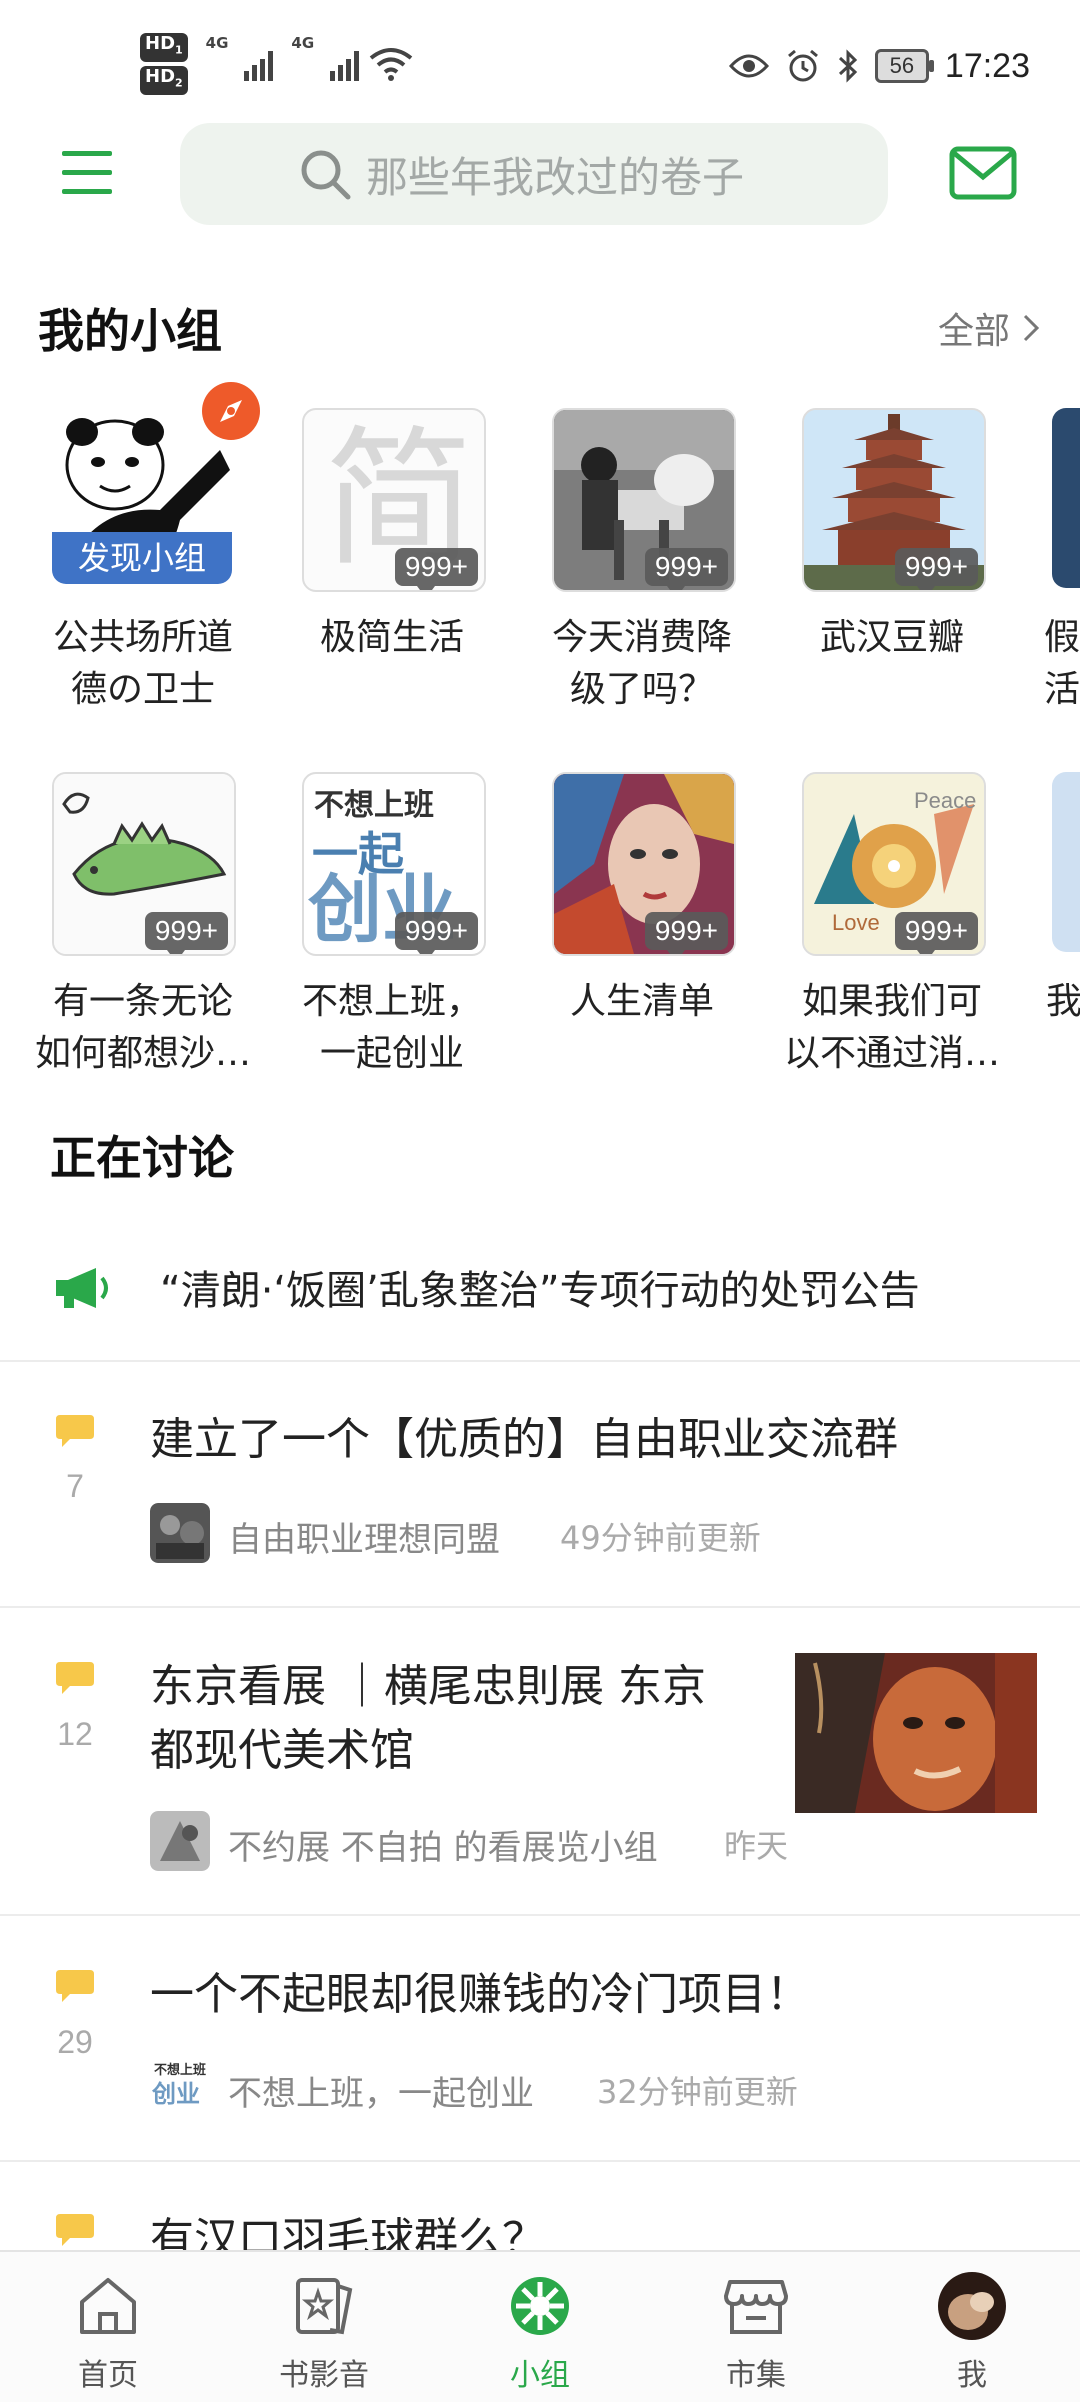  Describe the element at coordinates (164, 80) in the screenshot. I see `hd2-indicator: HD2` at that location.